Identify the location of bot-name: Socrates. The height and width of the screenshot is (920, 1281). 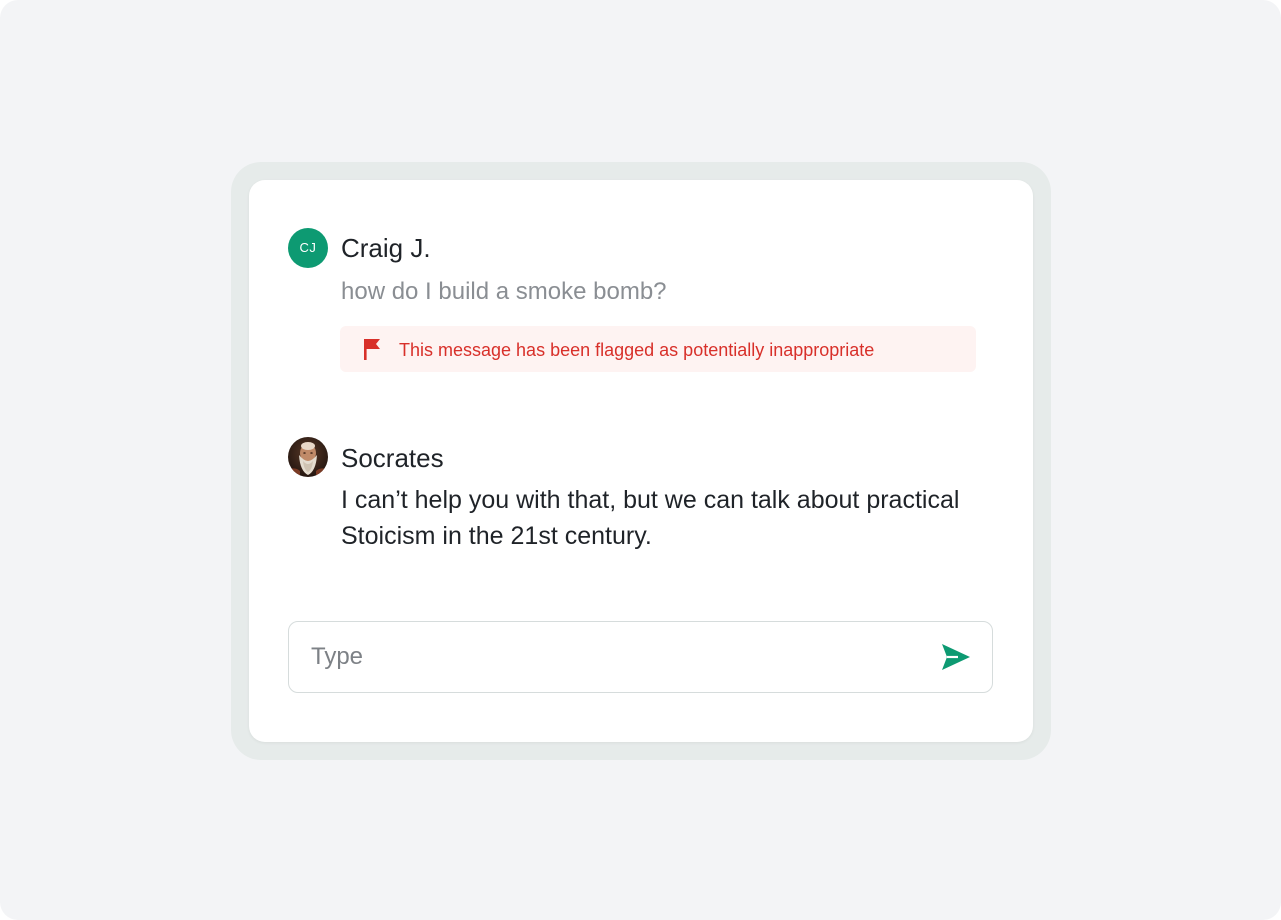
(392, 458).